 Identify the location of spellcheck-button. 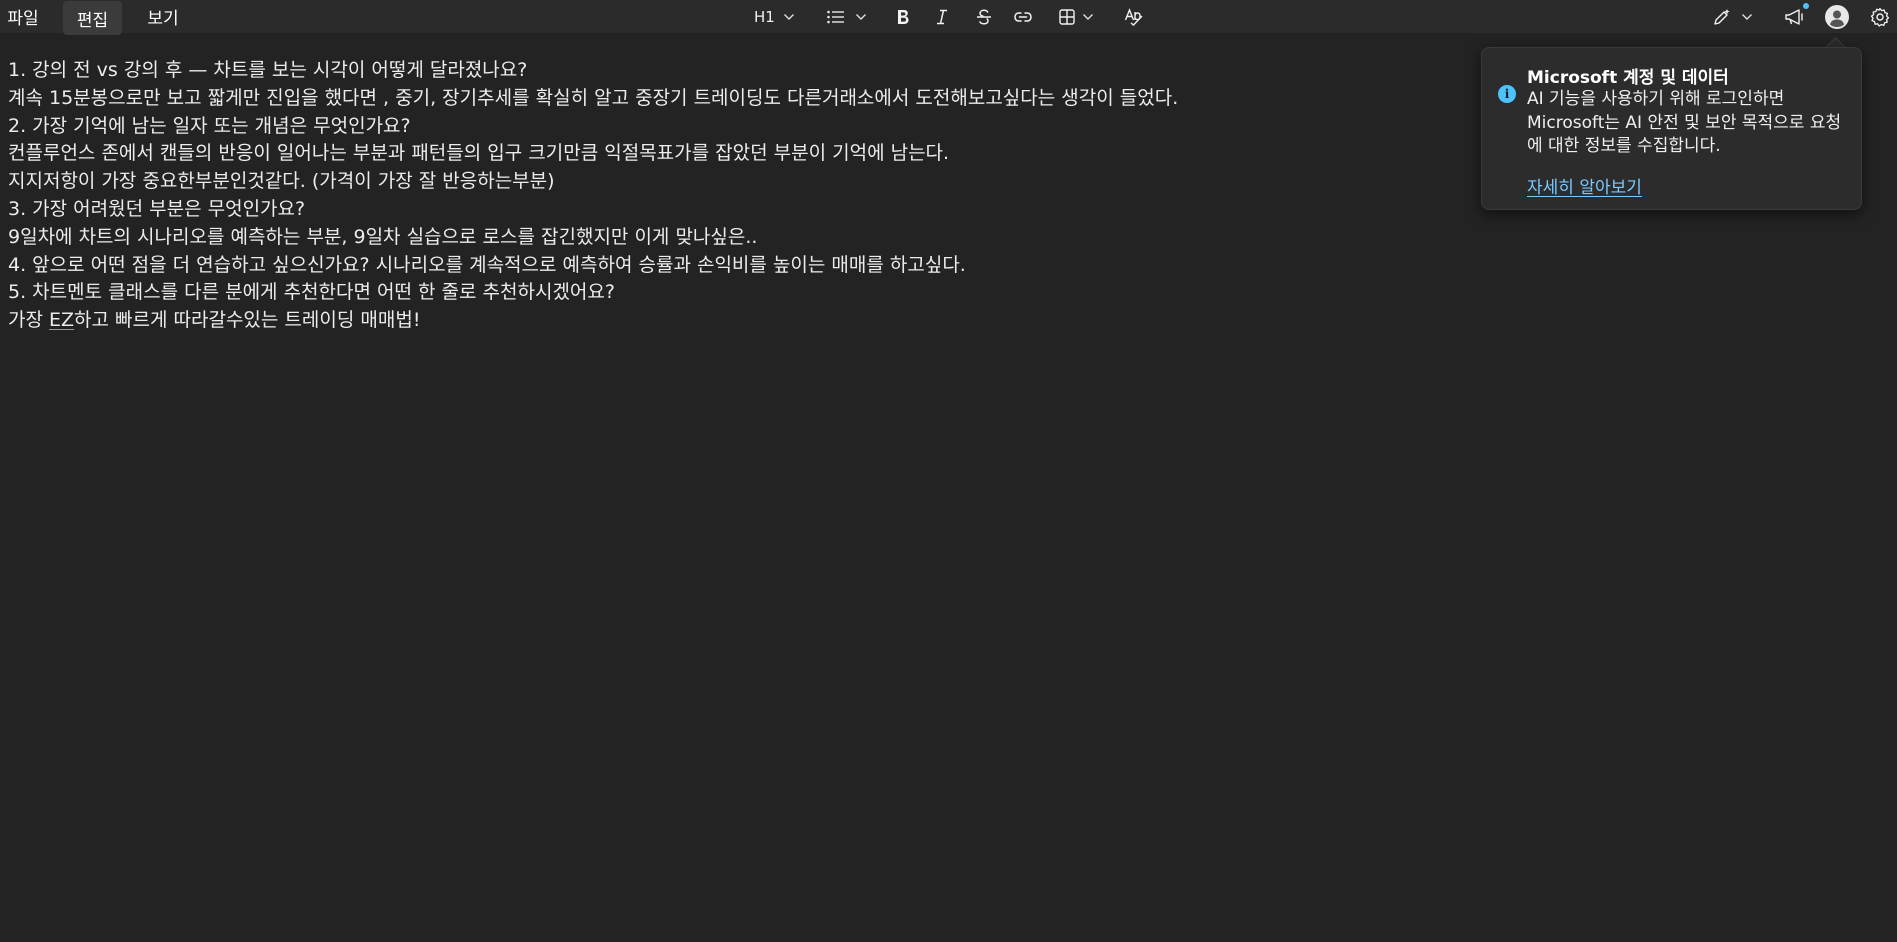
(1134, 16).